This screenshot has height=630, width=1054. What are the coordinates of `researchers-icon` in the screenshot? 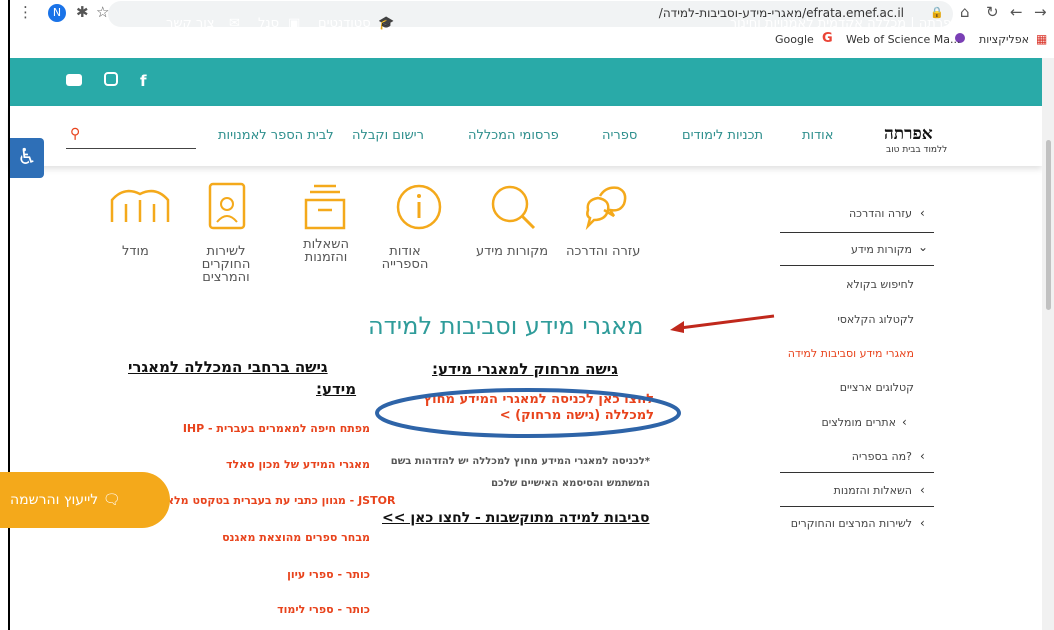 It's located at (228, 207).